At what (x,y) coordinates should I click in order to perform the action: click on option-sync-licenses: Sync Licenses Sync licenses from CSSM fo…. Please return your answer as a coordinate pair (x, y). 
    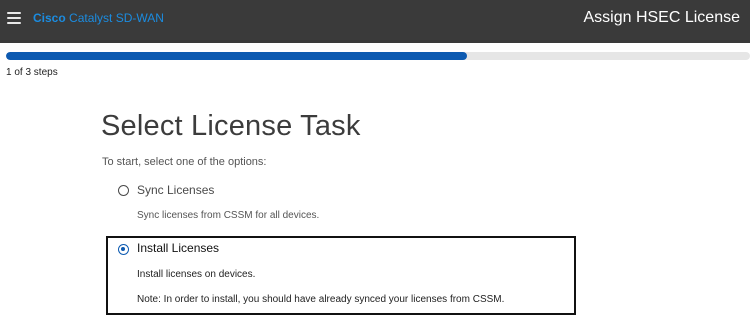
    Looking at the image, I should click on (345, 203).